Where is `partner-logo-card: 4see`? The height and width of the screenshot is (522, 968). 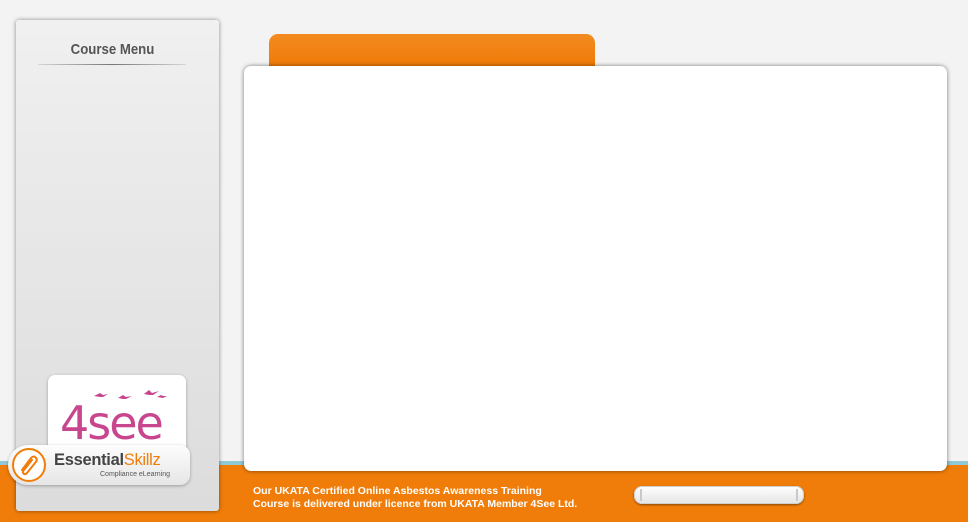
partner-logo-card: 4see is located at coordinates (117, 415).